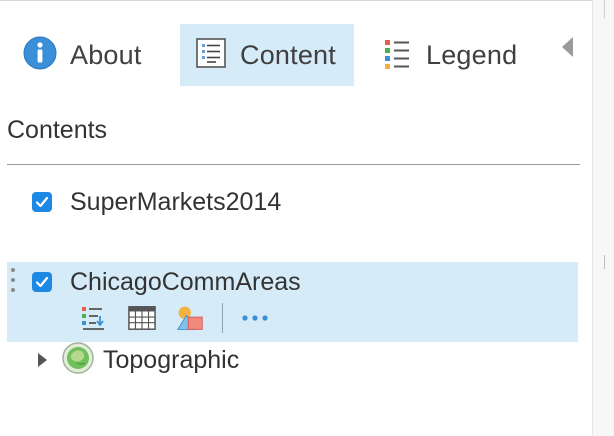 The height and width of the screenshot is (436, 614). I want to click on tools-divider, so click(222, 318).